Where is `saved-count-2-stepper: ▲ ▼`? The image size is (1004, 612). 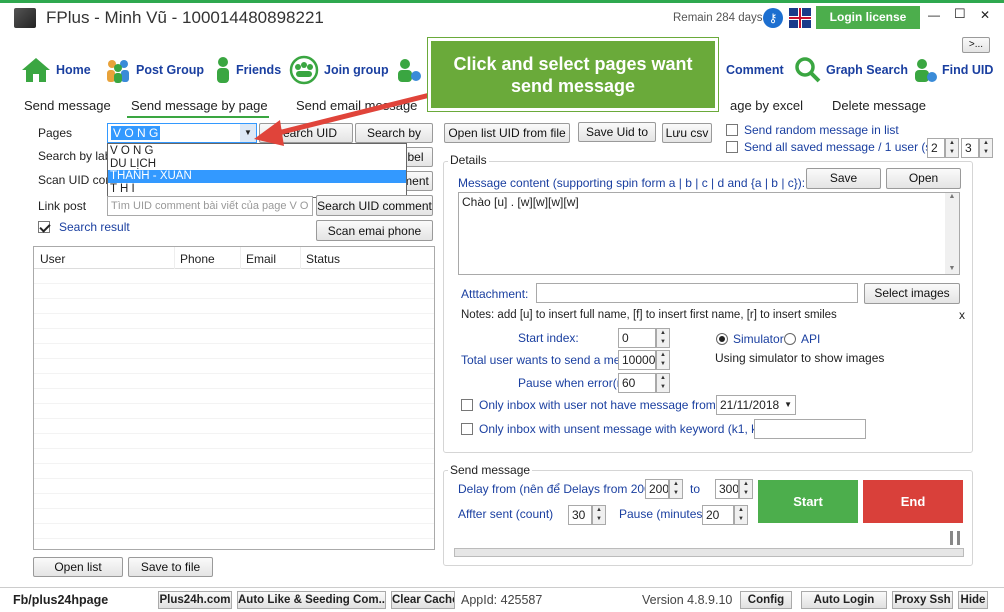
saved-count-2-stepper: ▲ ▼ is located at coordinates (986, 148).